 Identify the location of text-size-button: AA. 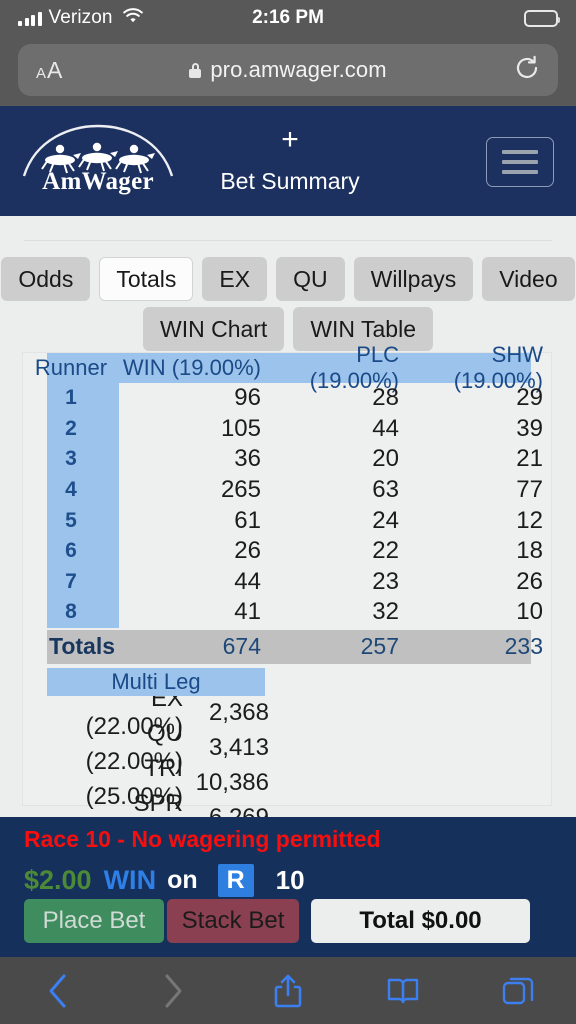
(49, 70).